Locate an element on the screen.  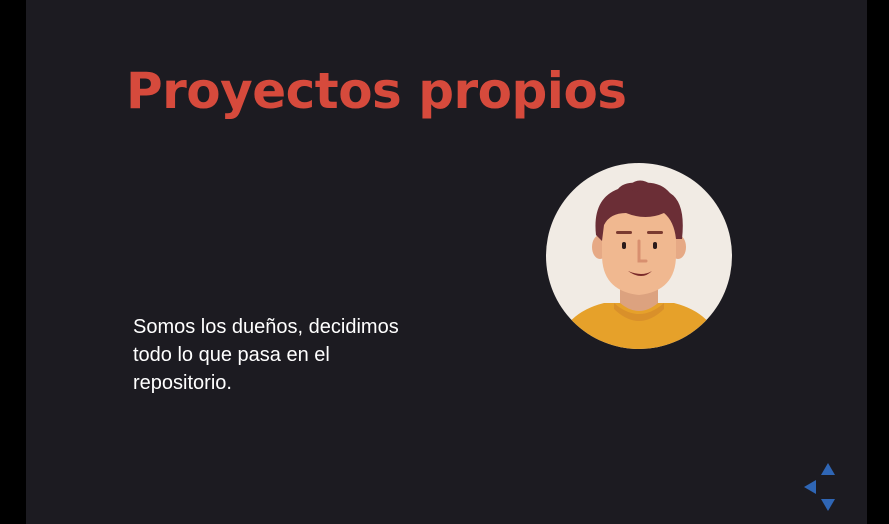
arrow-left-icon is located at coordinates (810, 487).